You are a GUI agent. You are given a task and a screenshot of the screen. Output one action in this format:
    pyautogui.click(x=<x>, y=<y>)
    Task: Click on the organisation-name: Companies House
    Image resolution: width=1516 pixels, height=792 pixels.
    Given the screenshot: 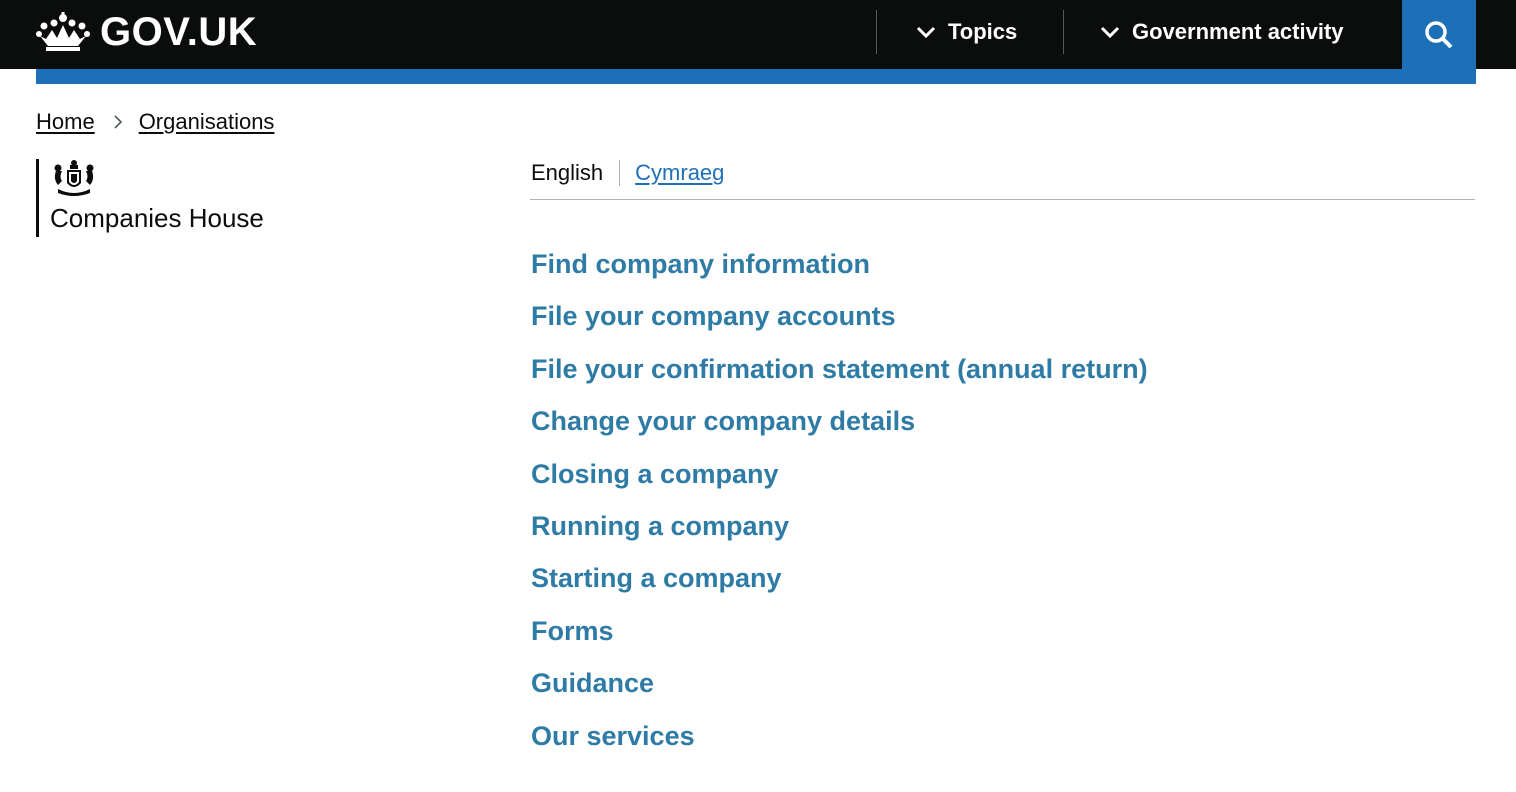 What is the action you would take?
    pyautogui.click(x=157, y=218)
    